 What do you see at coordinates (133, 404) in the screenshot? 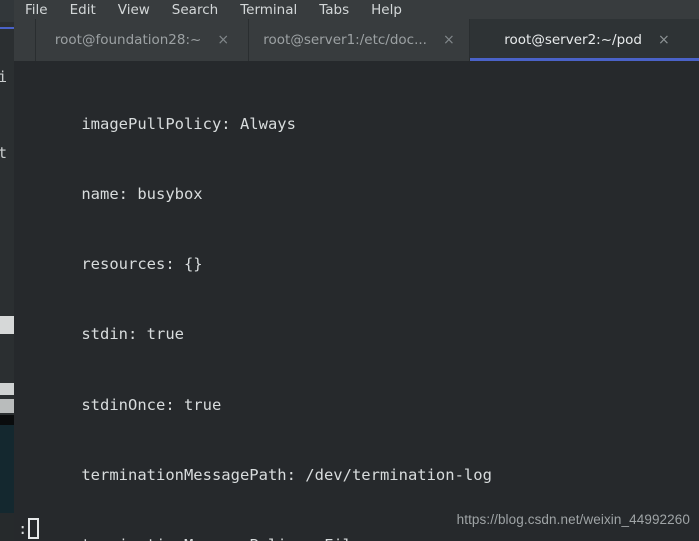
I see `terminal-line: stdinOnce: true` at bounding box center [133, 404].